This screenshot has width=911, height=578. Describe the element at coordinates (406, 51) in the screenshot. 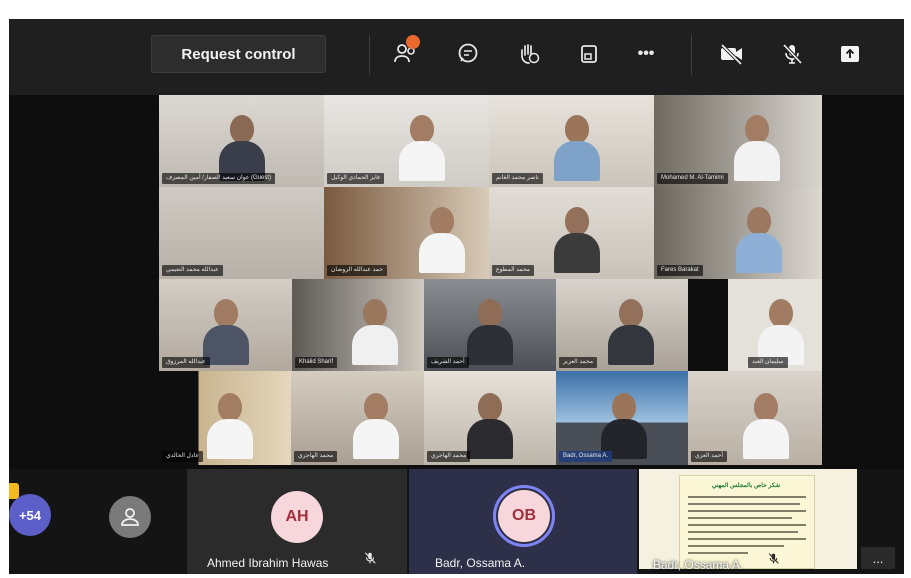

I see `people-icon` at that location.